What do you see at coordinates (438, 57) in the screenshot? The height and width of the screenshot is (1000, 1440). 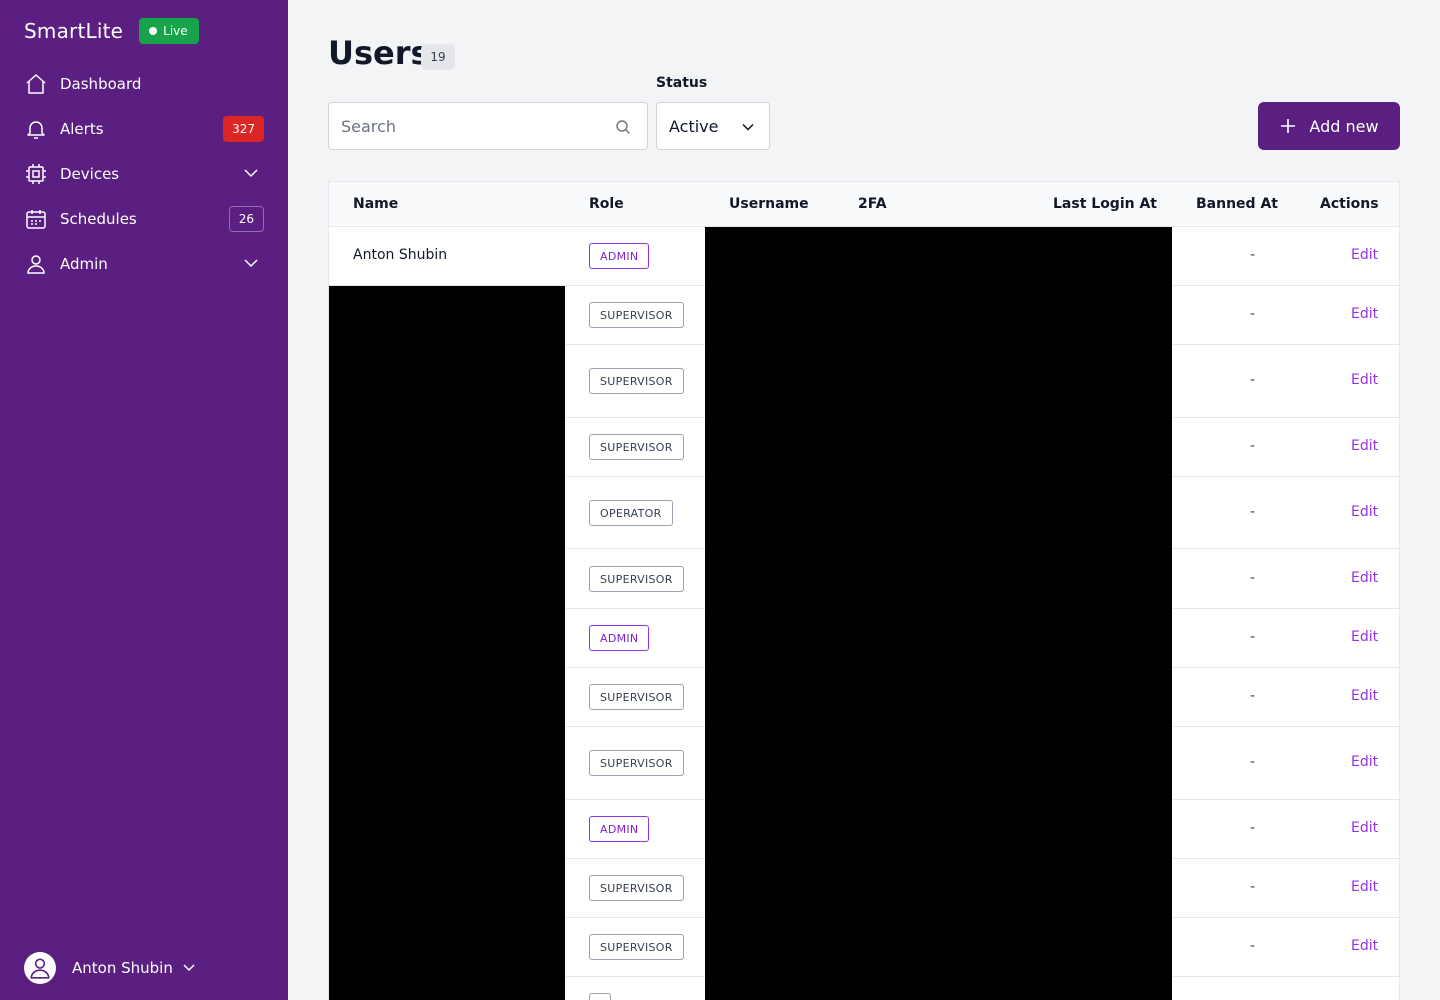 I see `users-count-badge: 19` at bounding box center [438, 57].